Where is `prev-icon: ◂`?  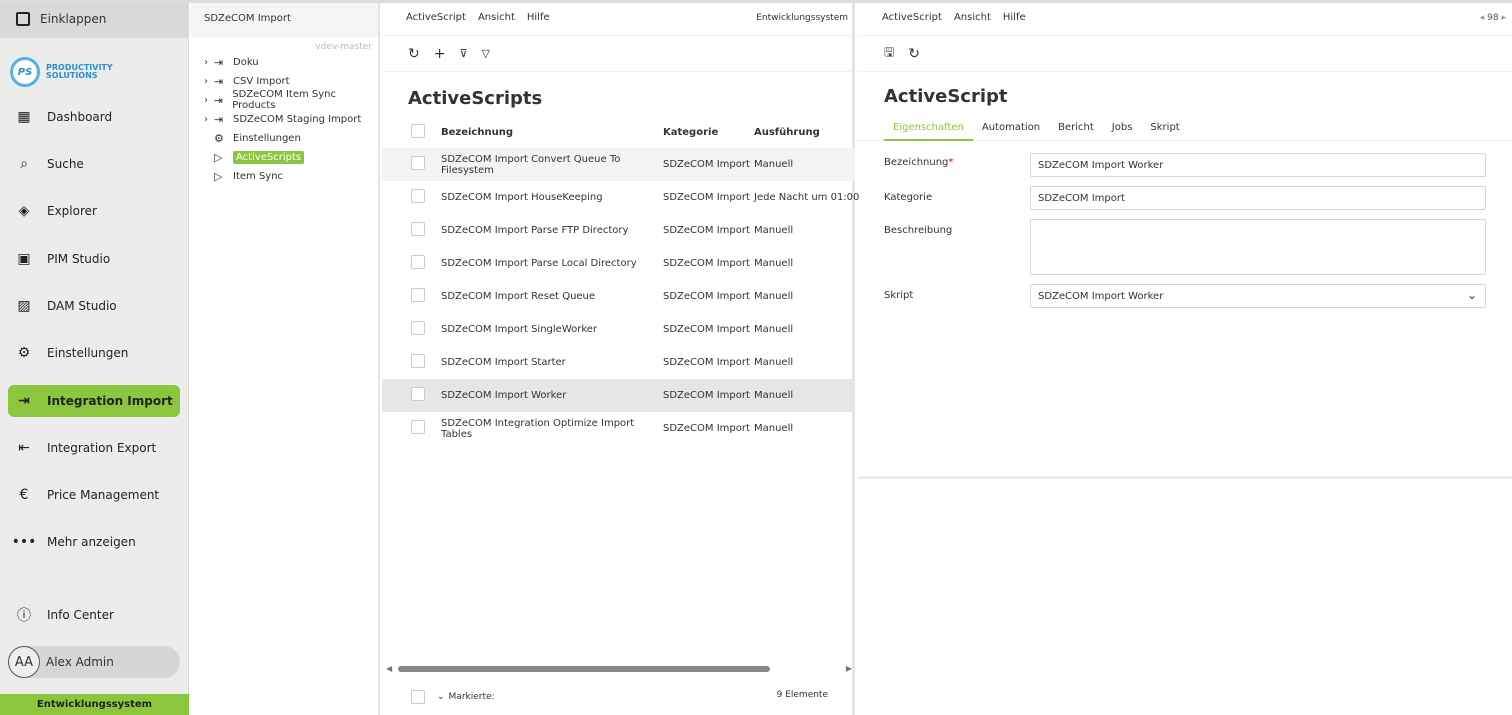
prev-icon: ◂ is located at coordinates (1482, 18).